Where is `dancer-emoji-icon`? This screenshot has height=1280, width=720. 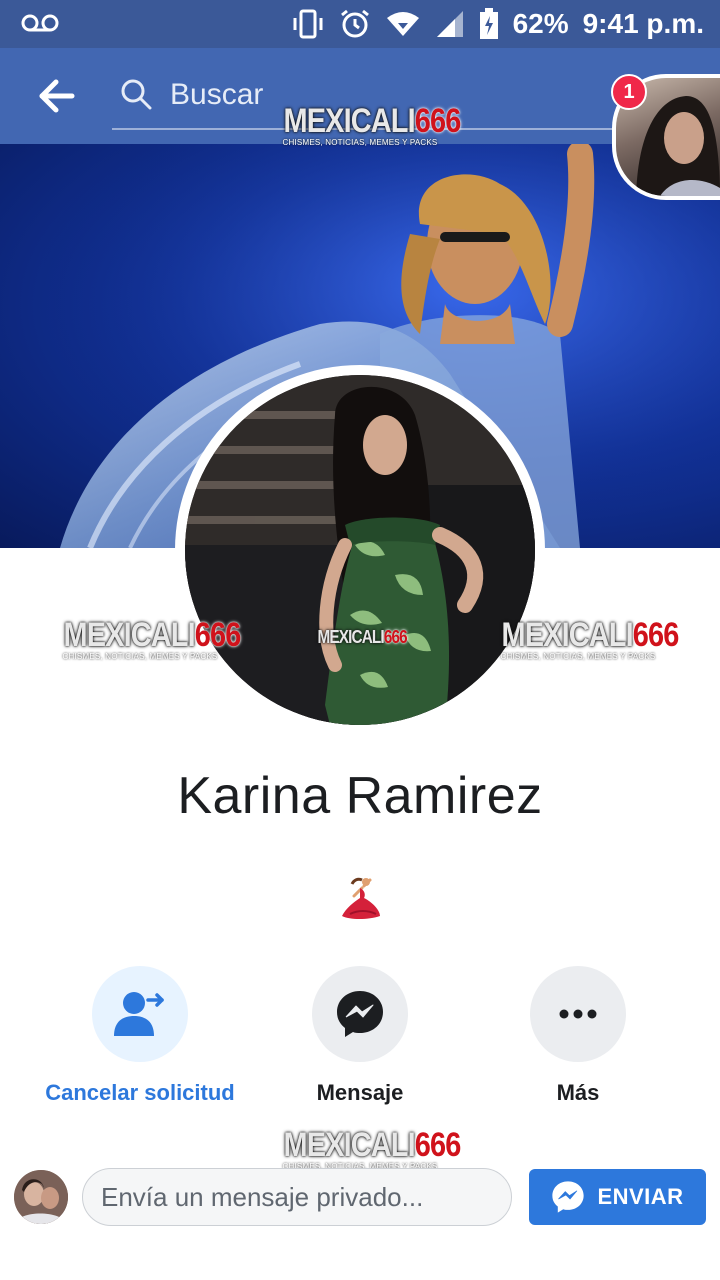
dancer-emoji-icon is located at coordinates (361, 898).